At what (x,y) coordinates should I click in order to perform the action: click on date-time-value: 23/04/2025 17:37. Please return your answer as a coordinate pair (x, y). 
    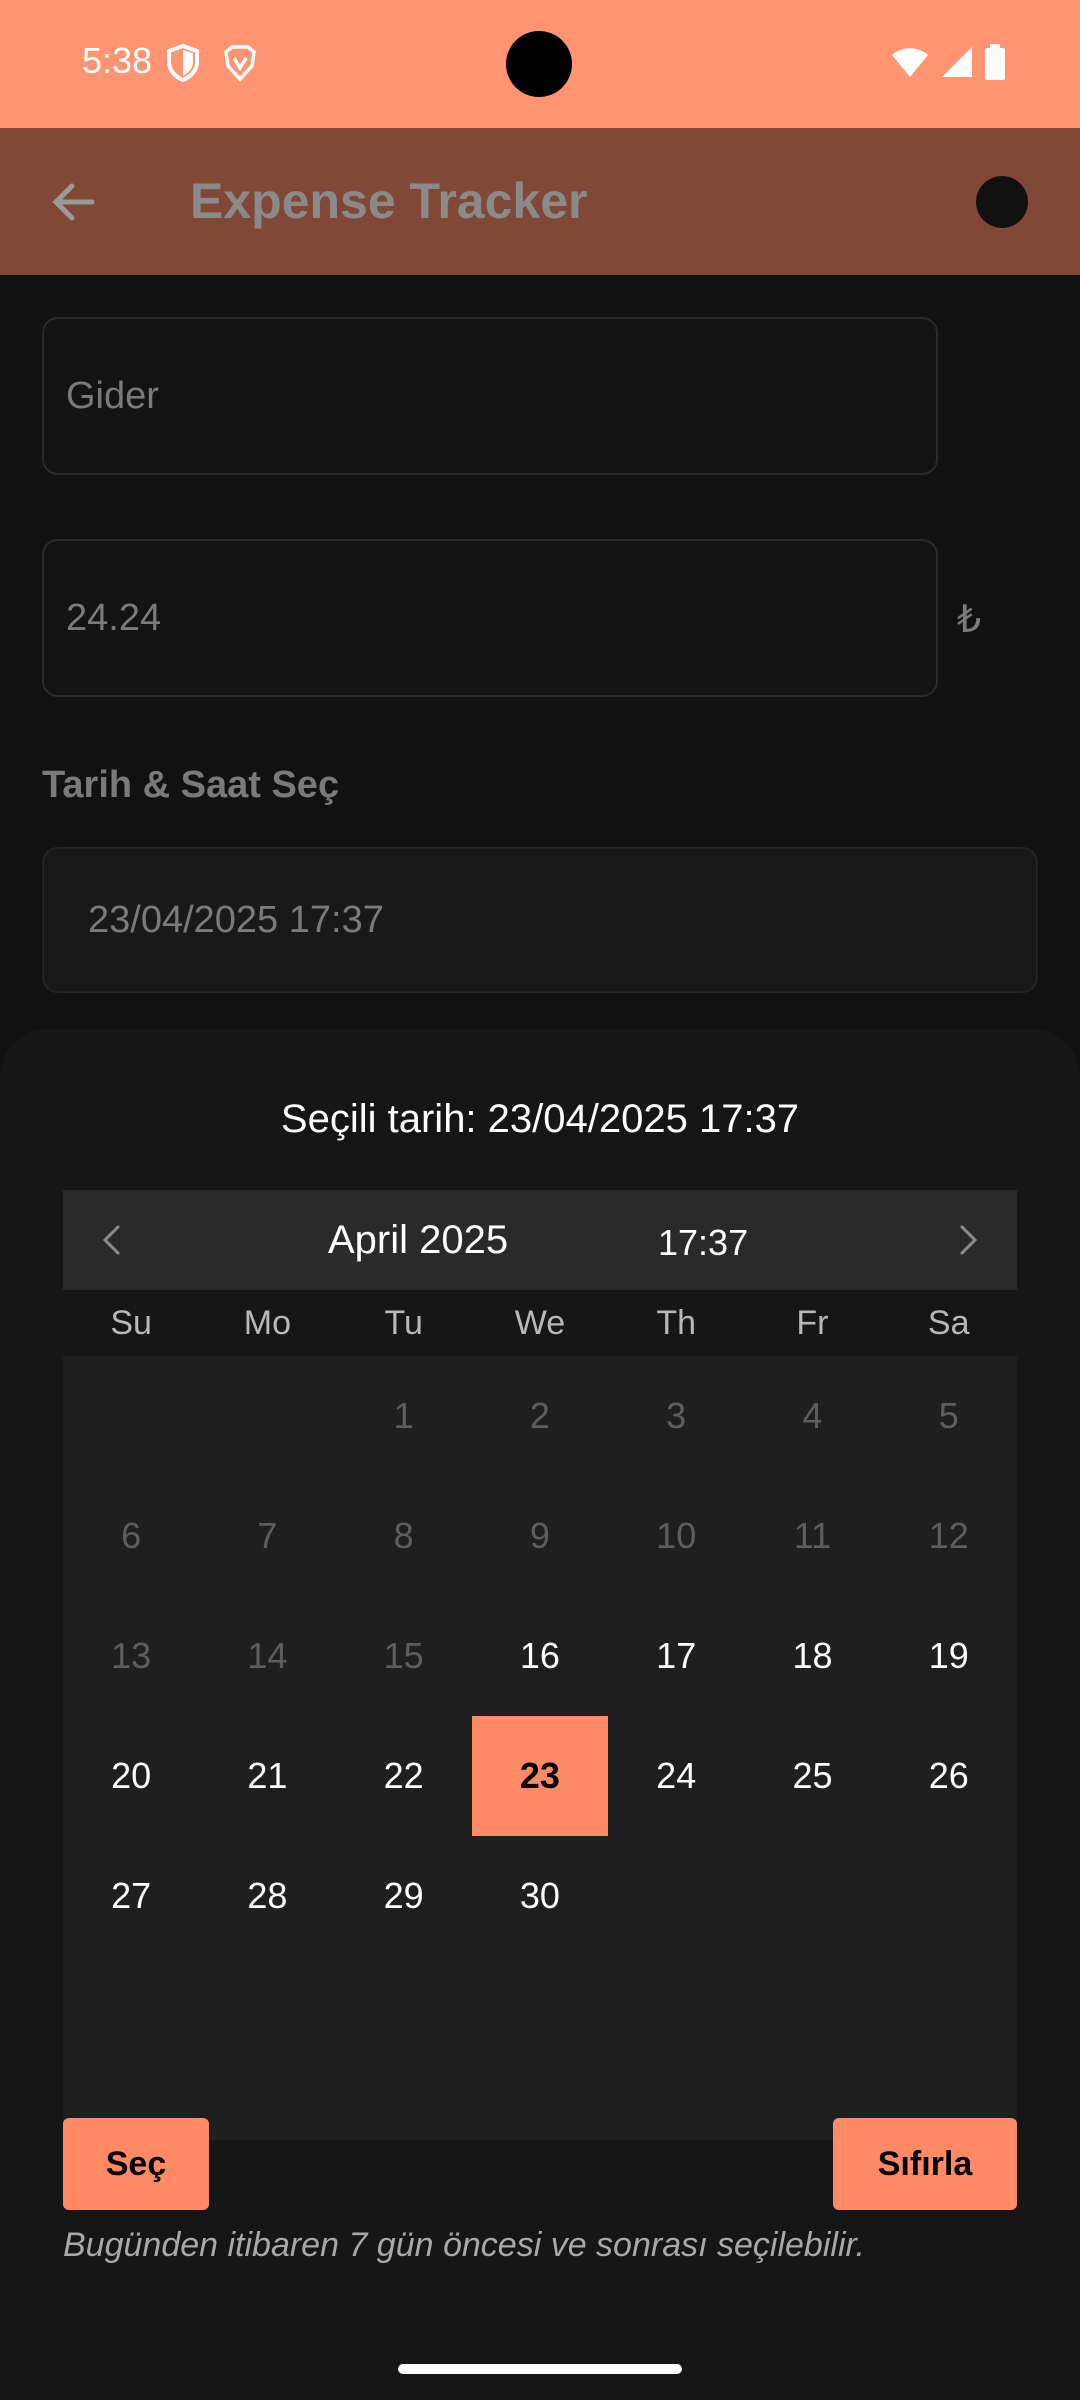
    Looking at the image, I should click on (236, 919).